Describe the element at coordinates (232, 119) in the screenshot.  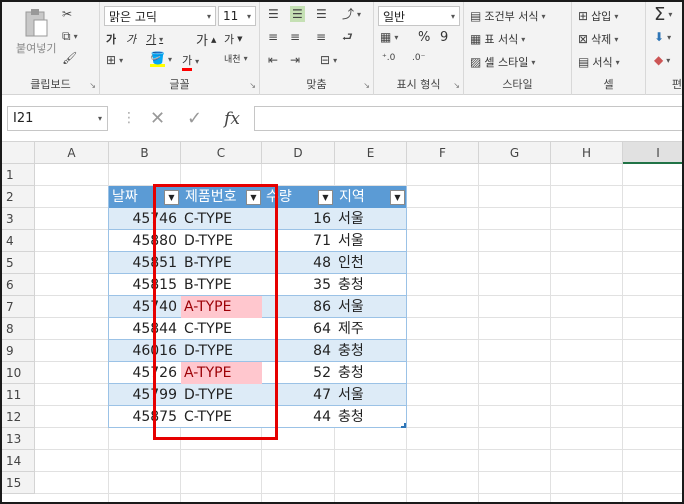
I see `insert-function-button: fx` at that location.